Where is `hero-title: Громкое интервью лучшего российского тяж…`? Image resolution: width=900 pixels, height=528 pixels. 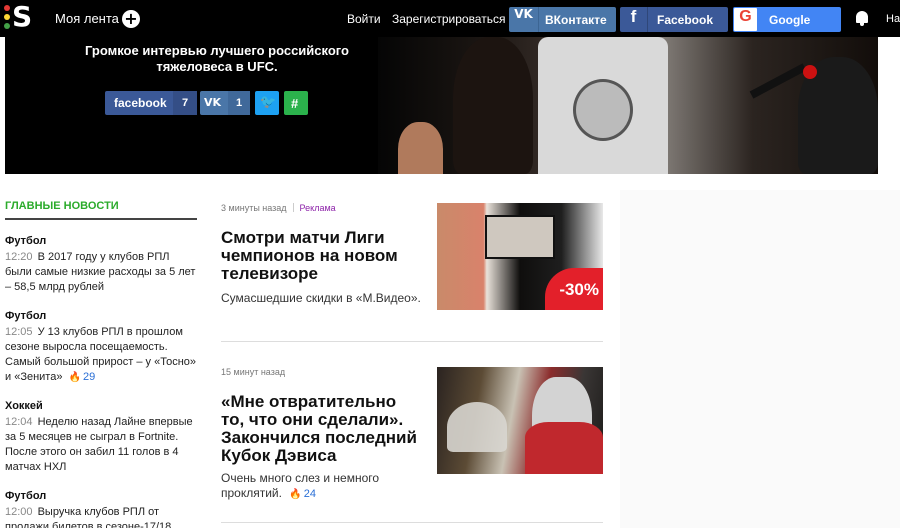 hero-title: Громкое интервью лучшего российского тяж… is located at coordinates (217, 59).